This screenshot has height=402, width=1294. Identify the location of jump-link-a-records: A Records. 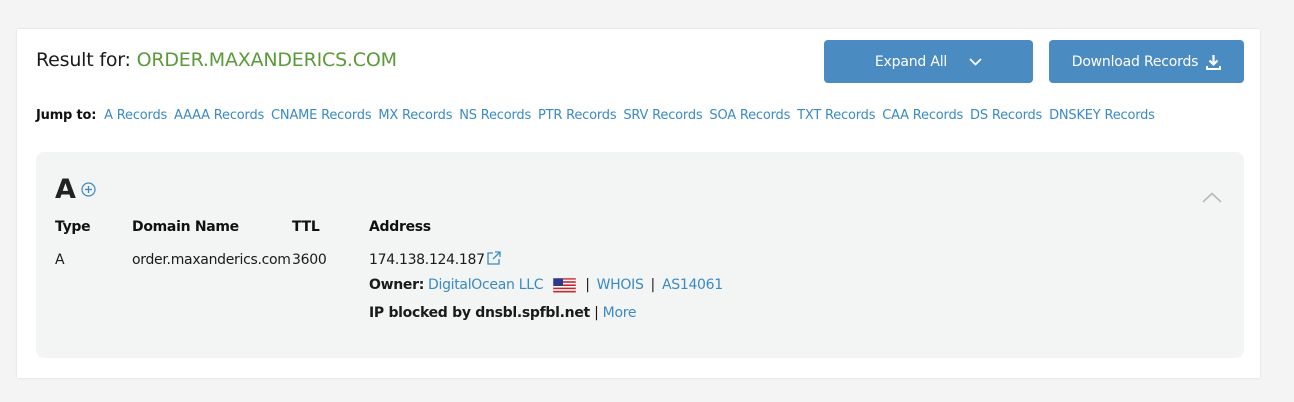
(135, 115).